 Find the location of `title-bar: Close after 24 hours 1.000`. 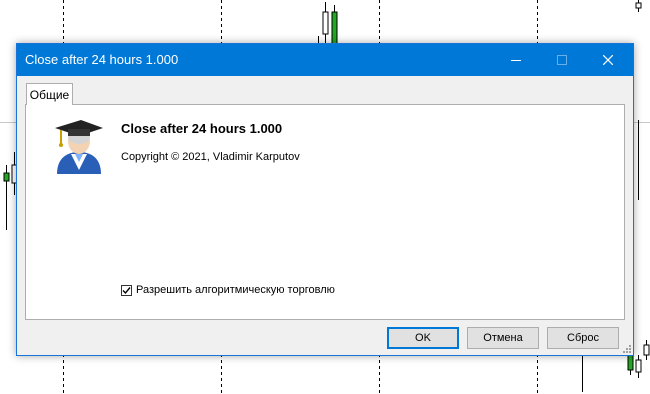

title-bar: Close after 24 hours 1.000 is located at coordinates (325, 60).